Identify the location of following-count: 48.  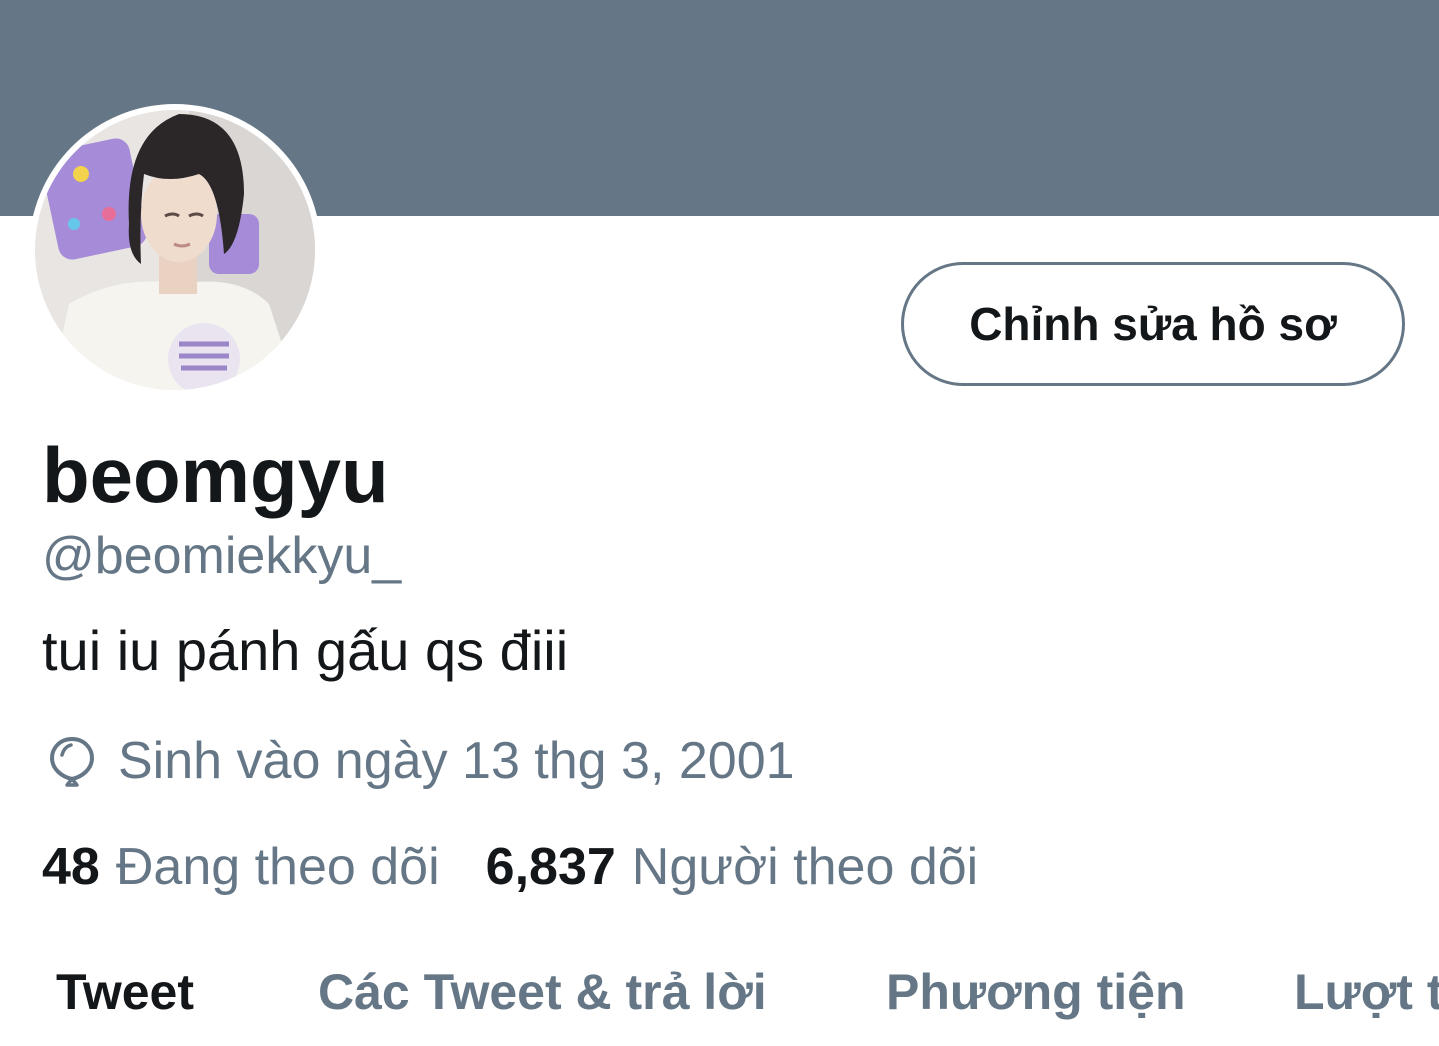
(71, 867).